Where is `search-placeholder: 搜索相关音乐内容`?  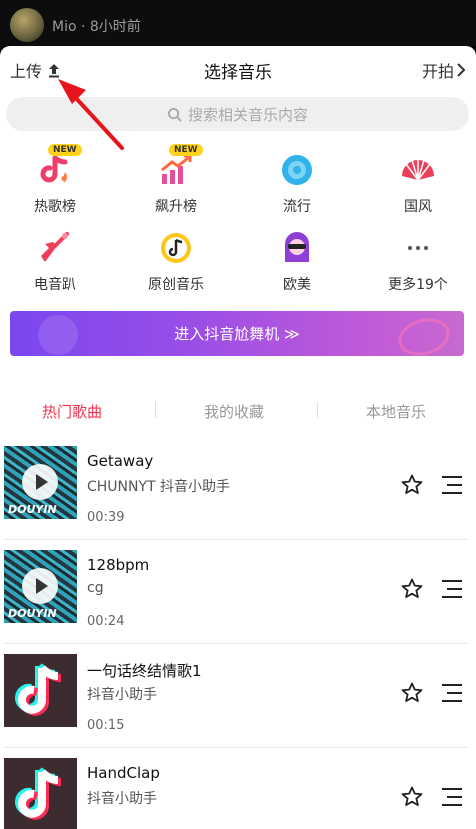 search-placeholder: 搜索相关音乐内容 is located at coordinates (247, 114).